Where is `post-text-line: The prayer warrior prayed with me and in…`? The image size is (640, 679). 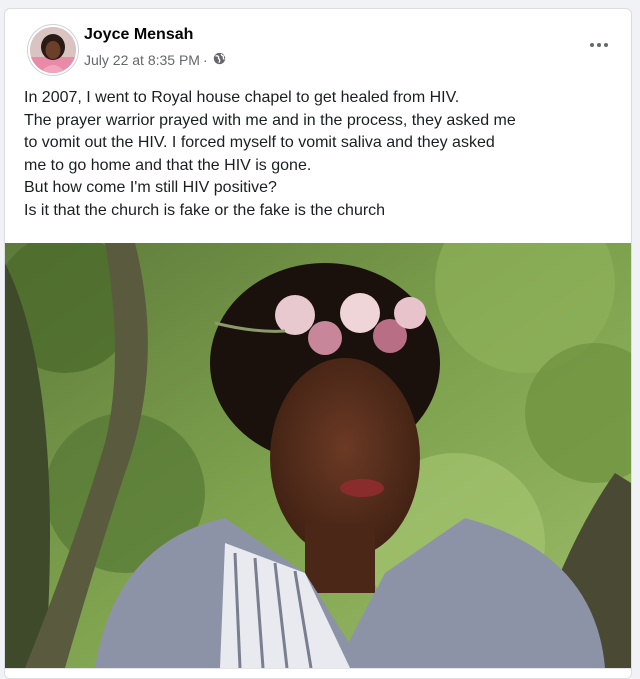 post-text-line: The prayer warrior prayed with me and in… is located at coordinates (270, 120).